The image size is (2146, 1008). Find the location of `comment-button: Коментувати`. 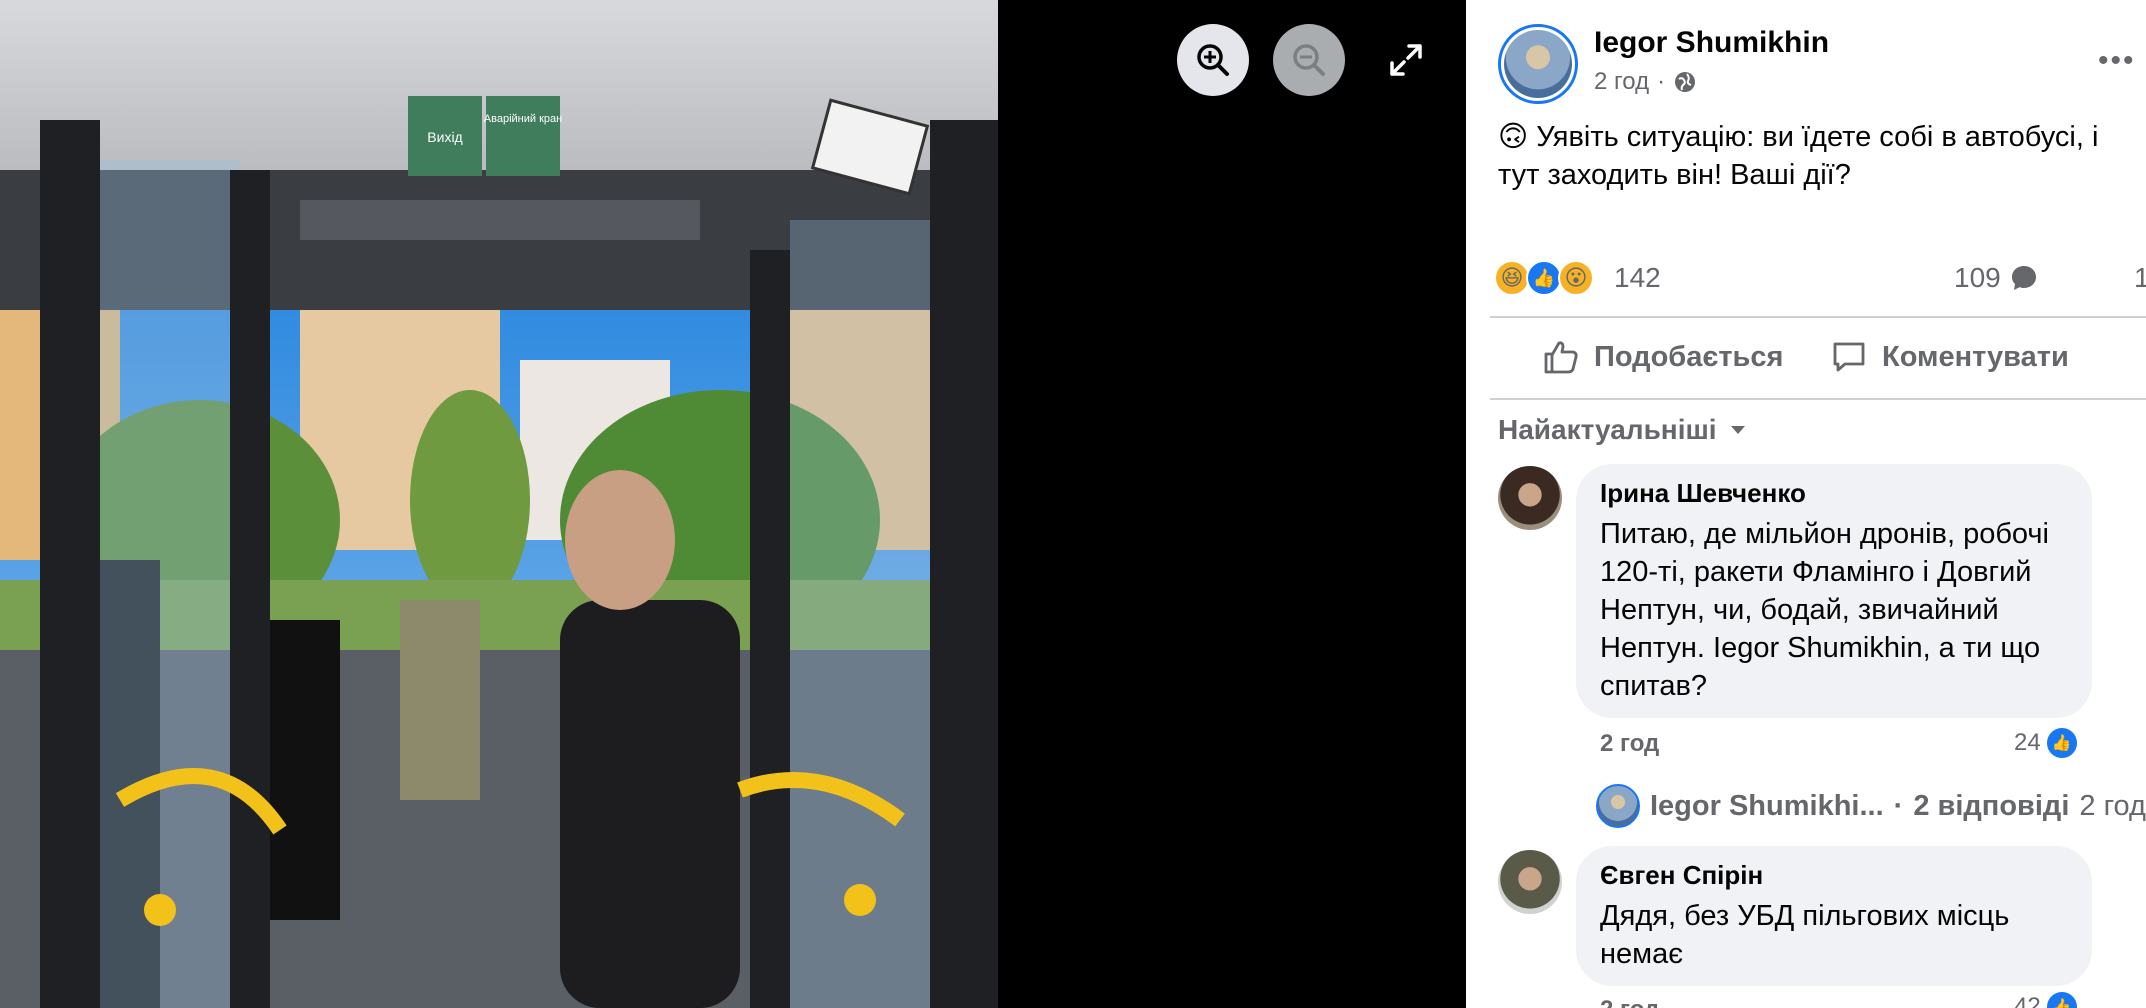

comment-button: Коментувати is located at coordinates (1949, 357).